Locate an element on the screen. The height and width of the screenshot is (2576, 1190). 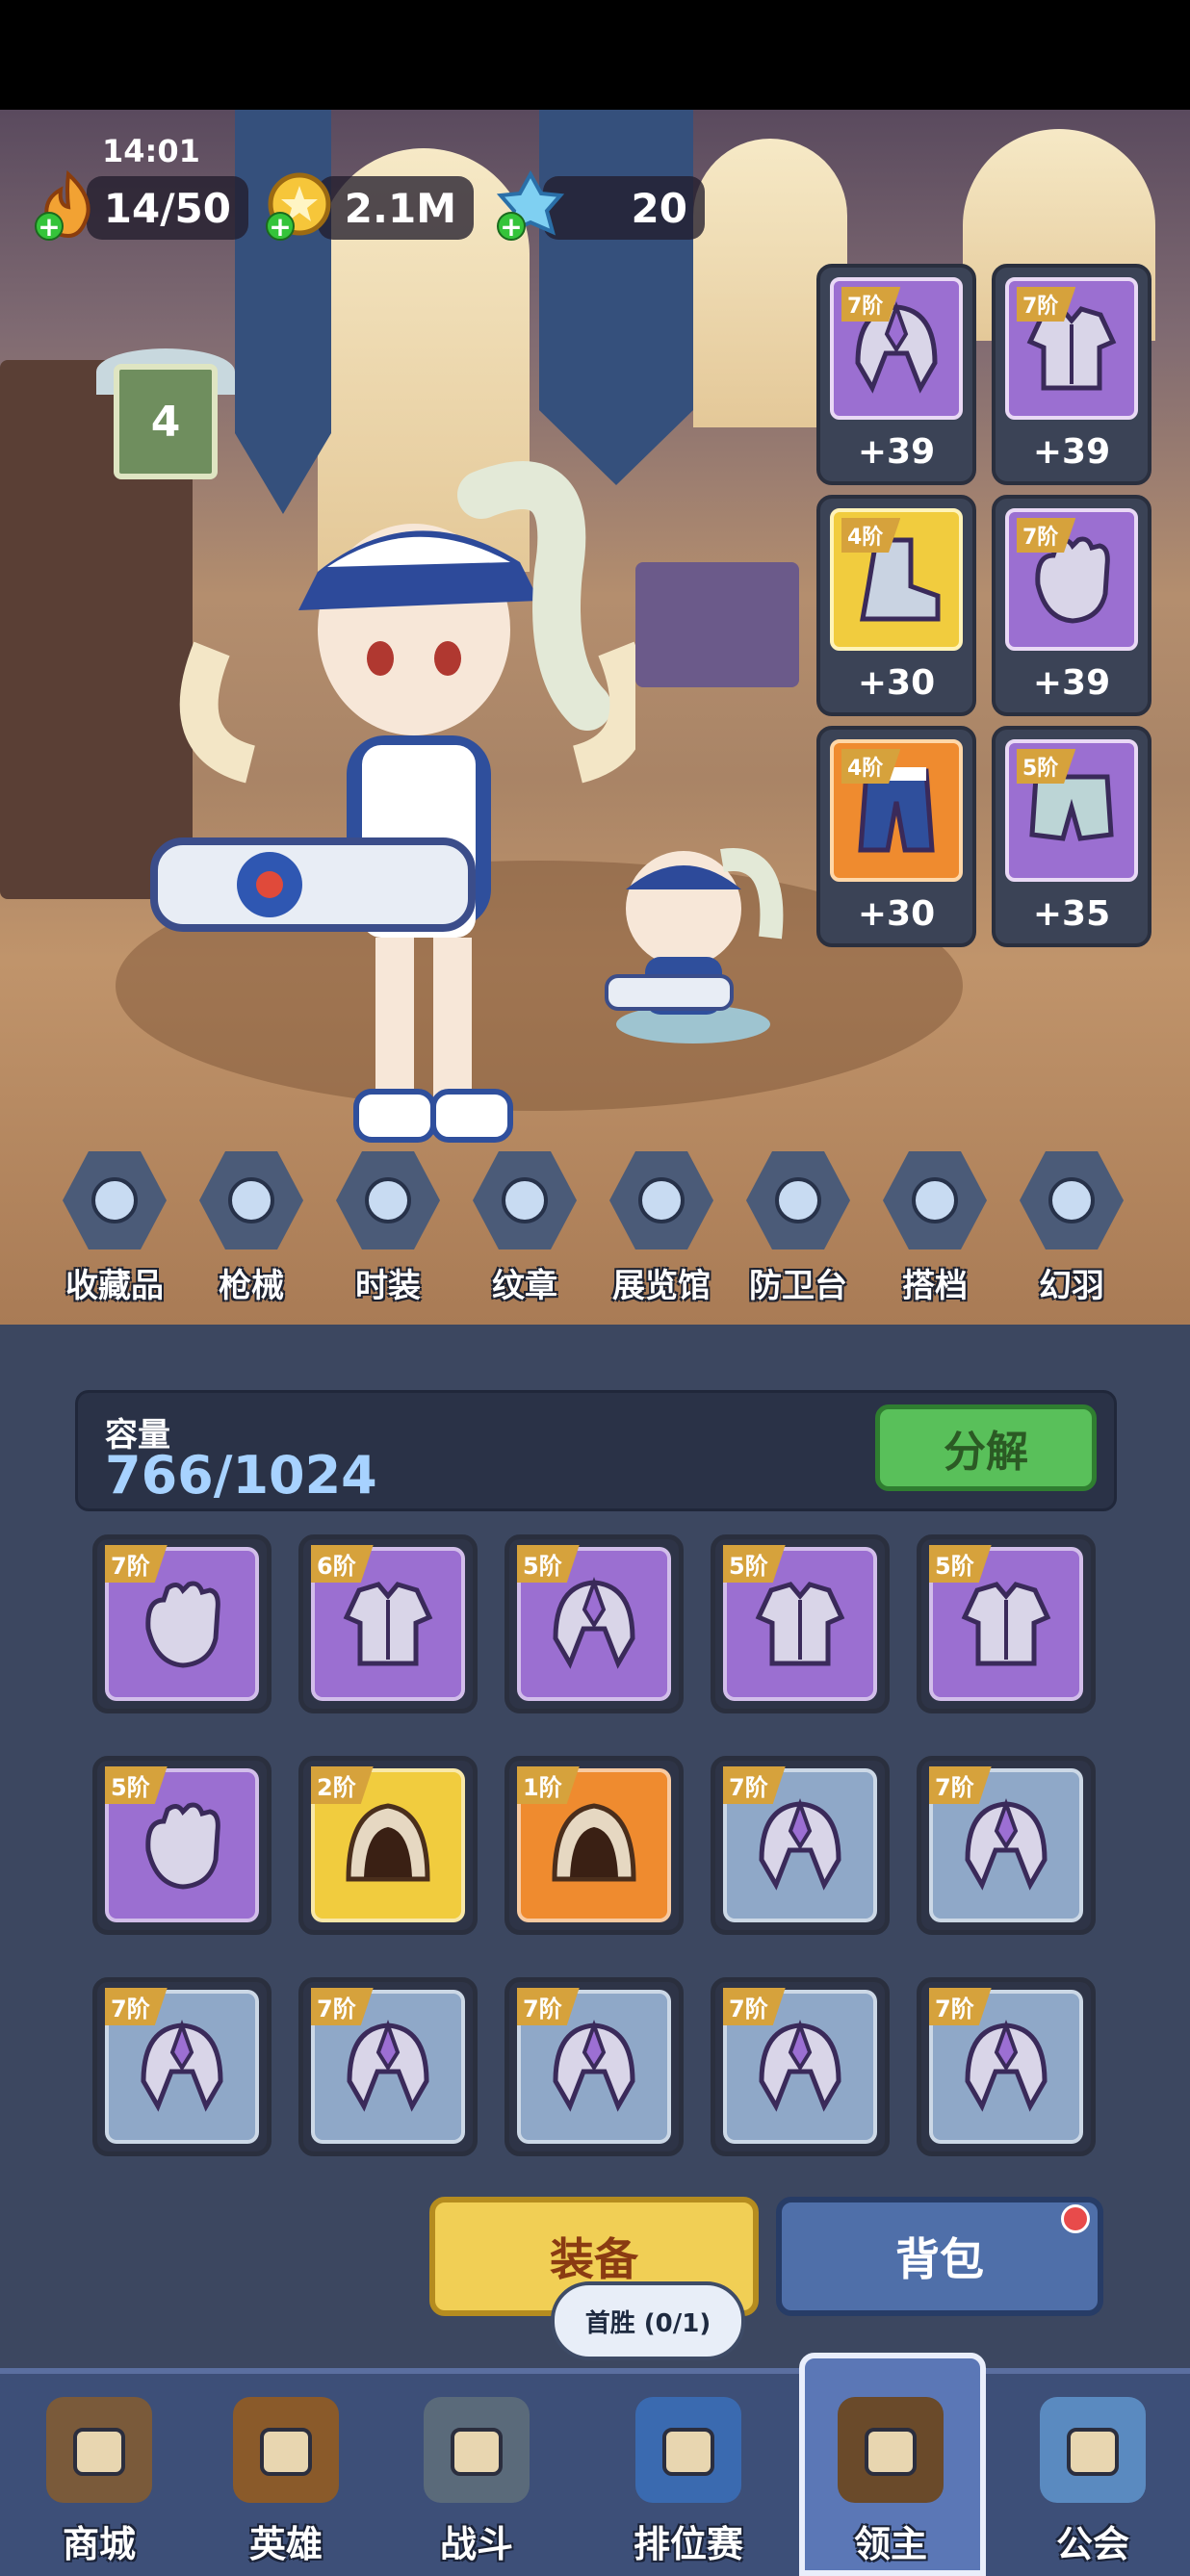
feature-2: 枪械 is located at coordinates (252, 1229).